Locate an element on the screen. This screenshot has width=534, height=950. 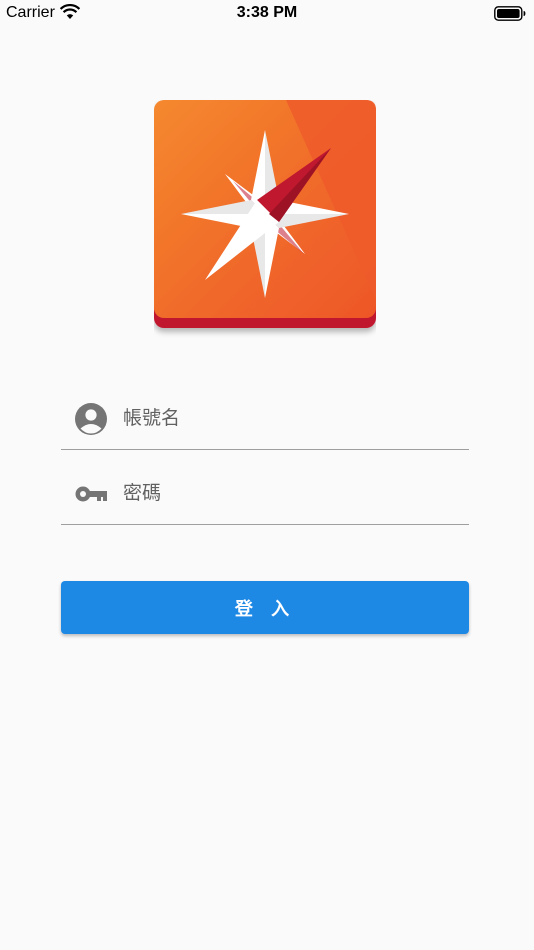
username-field is located at coordinates (265, 422).